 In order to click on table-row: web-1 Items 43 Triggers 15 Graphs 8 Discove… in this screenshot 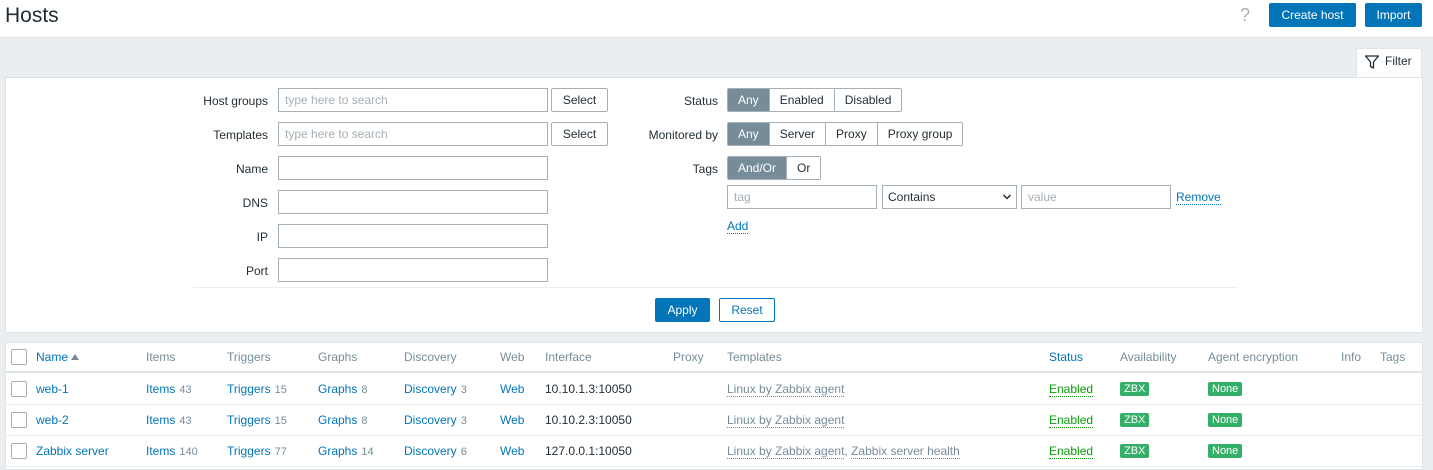, I will do `click(714, 389)`.